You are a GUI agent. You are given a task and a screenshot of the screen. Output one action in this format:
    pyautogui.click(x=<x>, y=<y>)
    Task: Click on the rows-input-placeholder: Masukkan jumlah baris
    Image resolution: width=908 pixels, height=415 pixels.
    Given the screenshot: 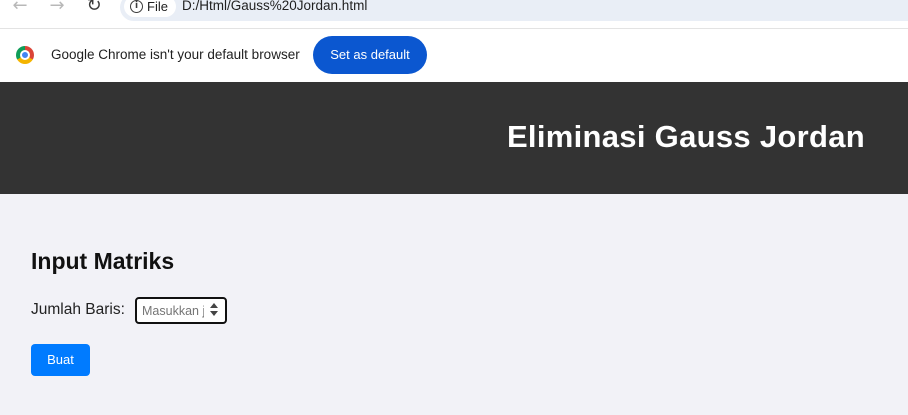 What is the action you would take?
    pyautogui.click(x=173, y=311)
    